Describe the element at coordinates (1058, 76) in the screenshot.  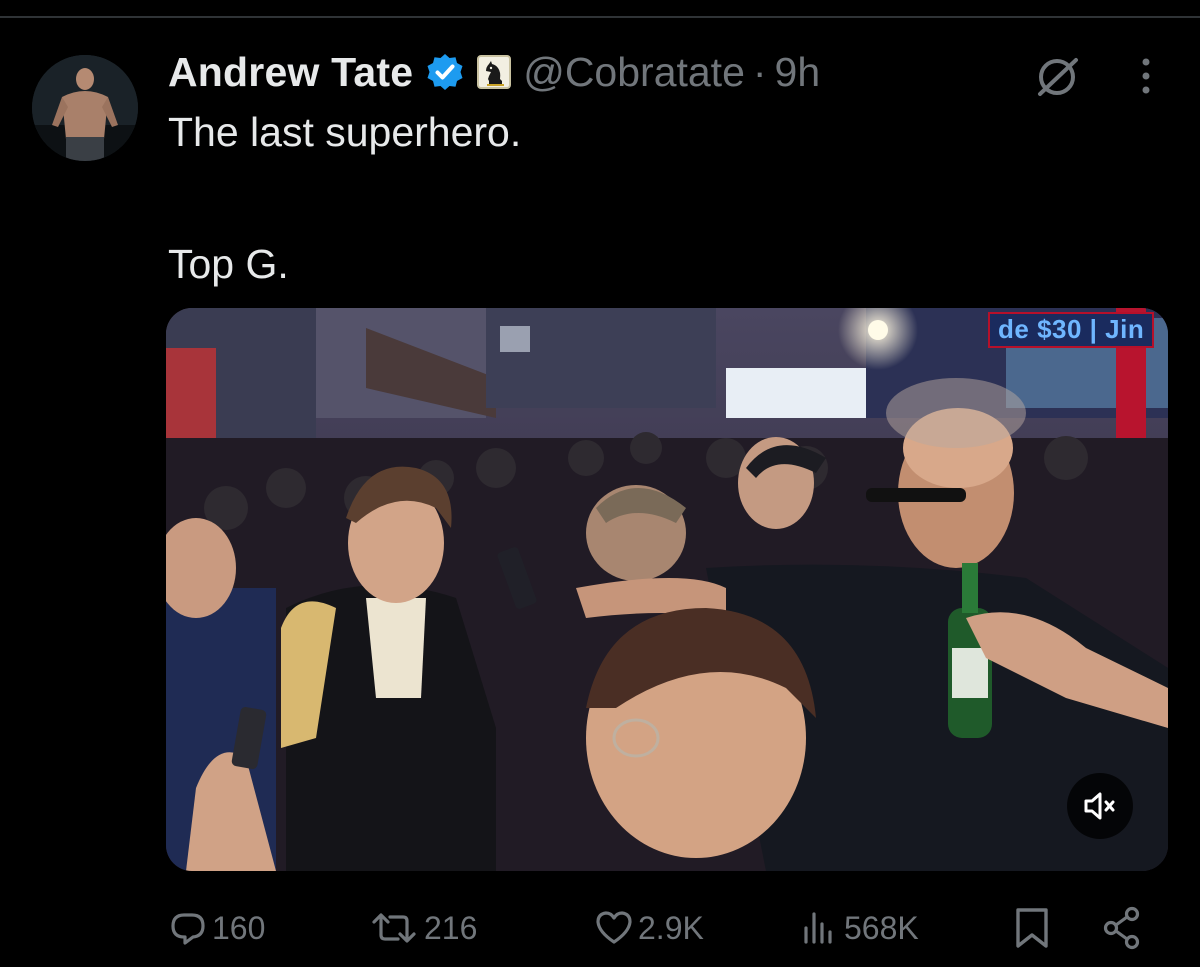
I see `grok-icon` at that location.